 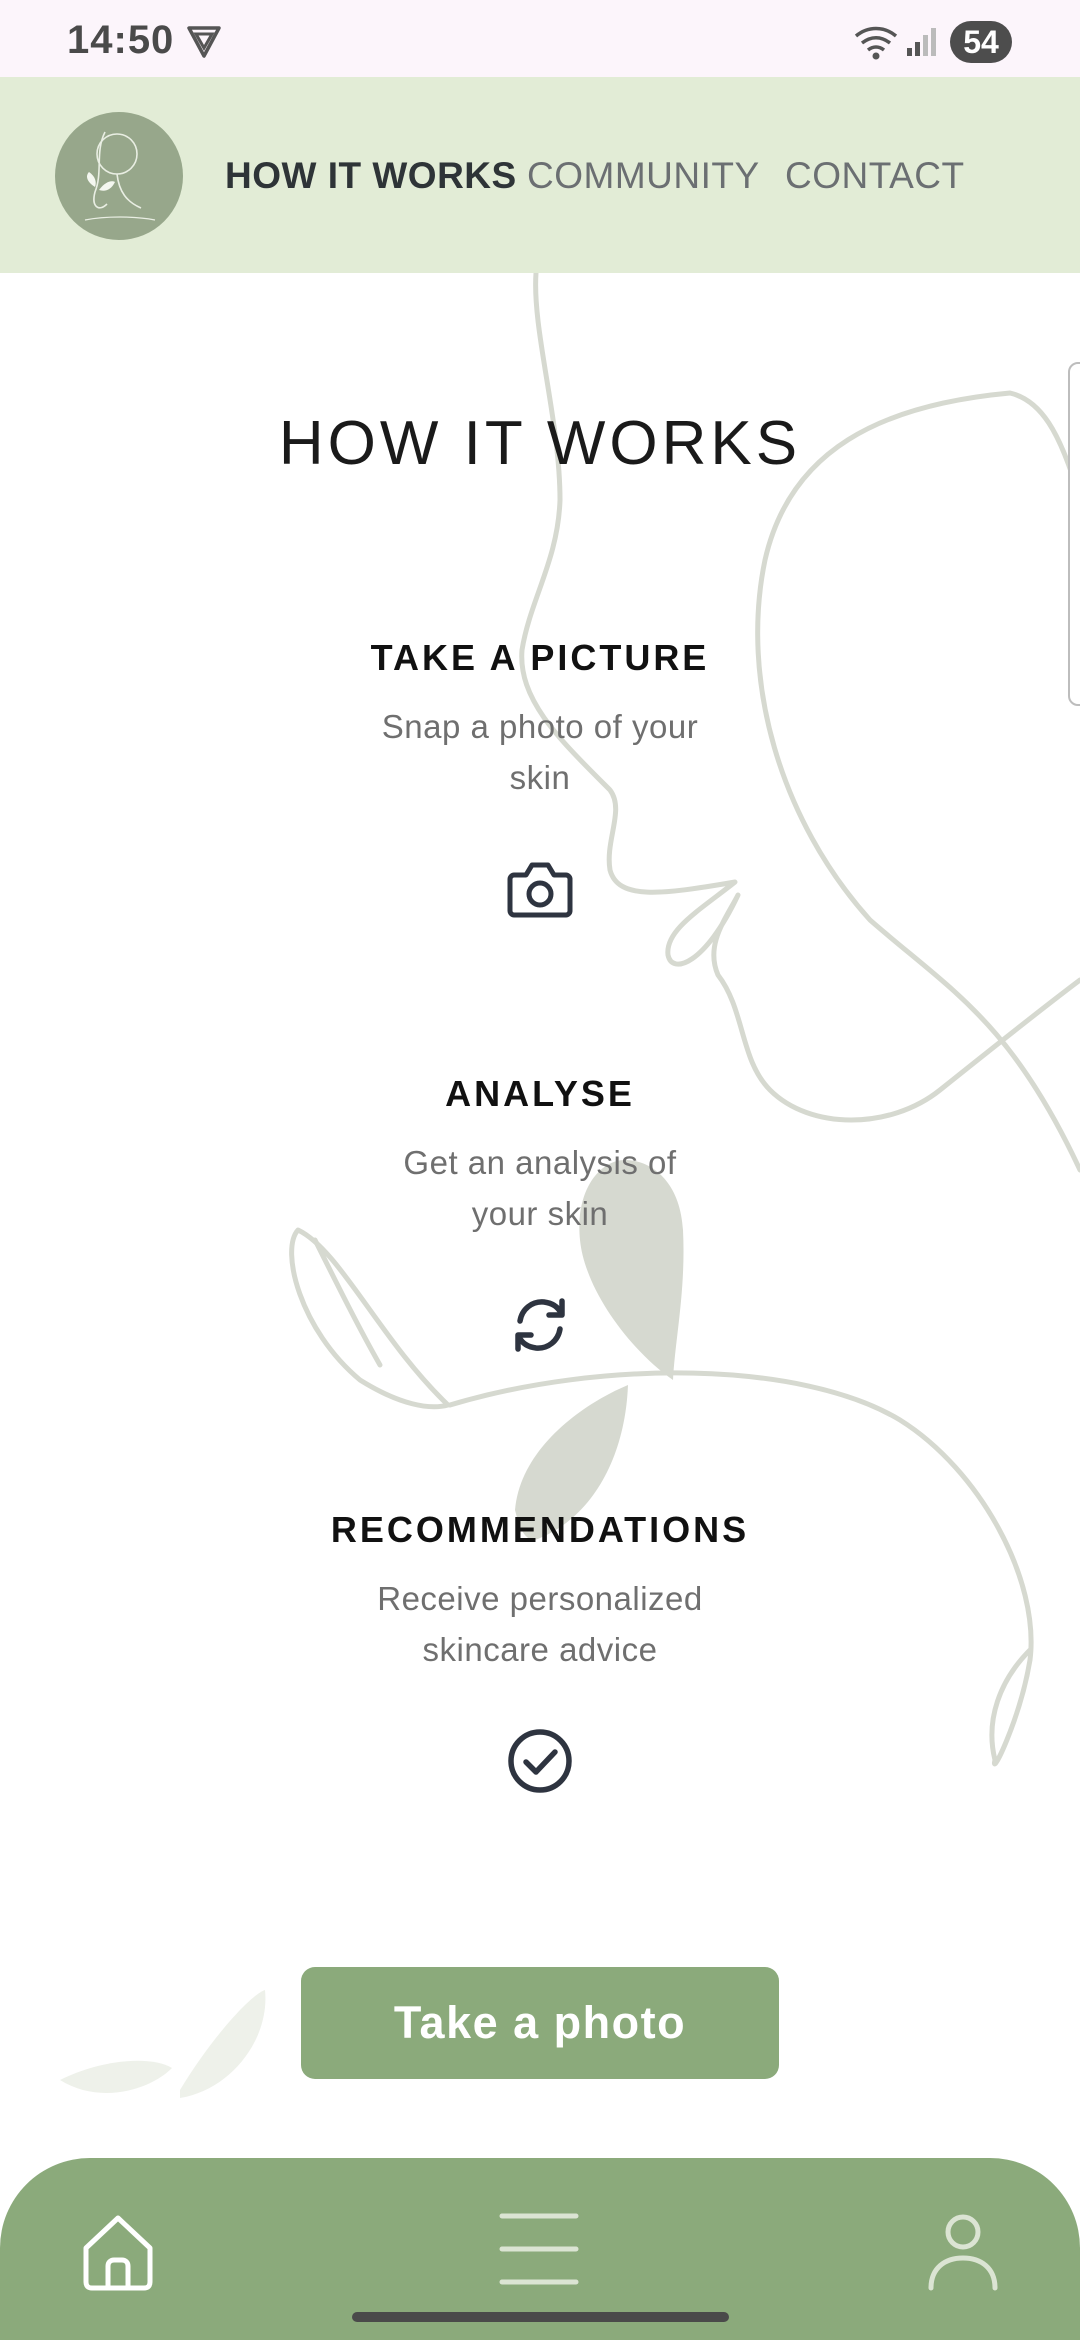 I want to click on home-icon, so click(x=118, y=2252).